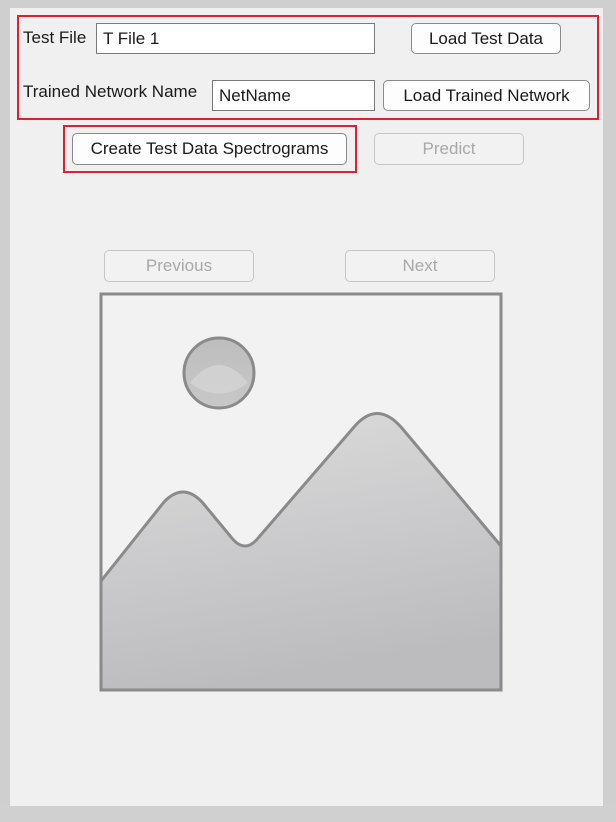 This screenshot has width=616, height=822. Describe the element at coordinates (420, 266) in the screenshot. I see `next-button: Next` at that location.